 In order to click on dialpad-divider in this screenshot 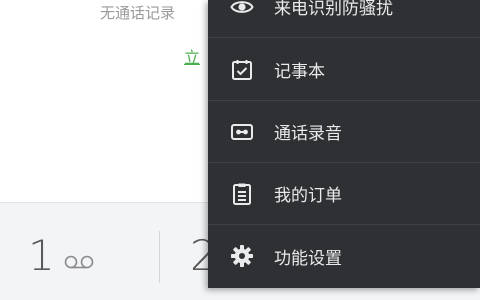, I will do `click(159, 257)`.